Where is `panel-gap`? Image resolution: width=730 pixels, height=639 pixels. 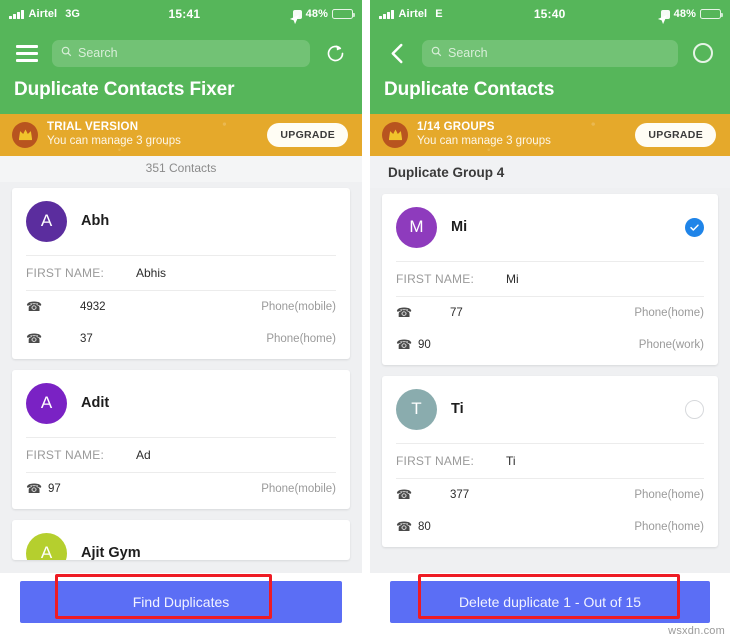 panel-gap is located at coordinates (366, 319).